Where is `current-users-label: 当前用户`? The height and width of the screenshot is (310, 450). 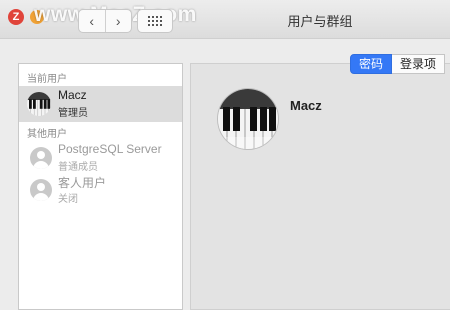
current-users-label: 当前用户 is located at coordinates (47, 79).